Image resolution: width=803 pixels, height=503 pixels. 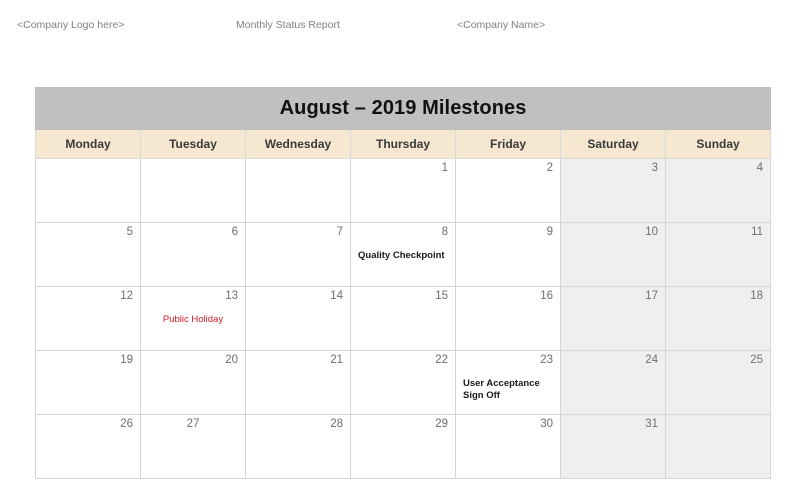 I want to click on calendar-day-cell: 14, so click(x=298, y=318).